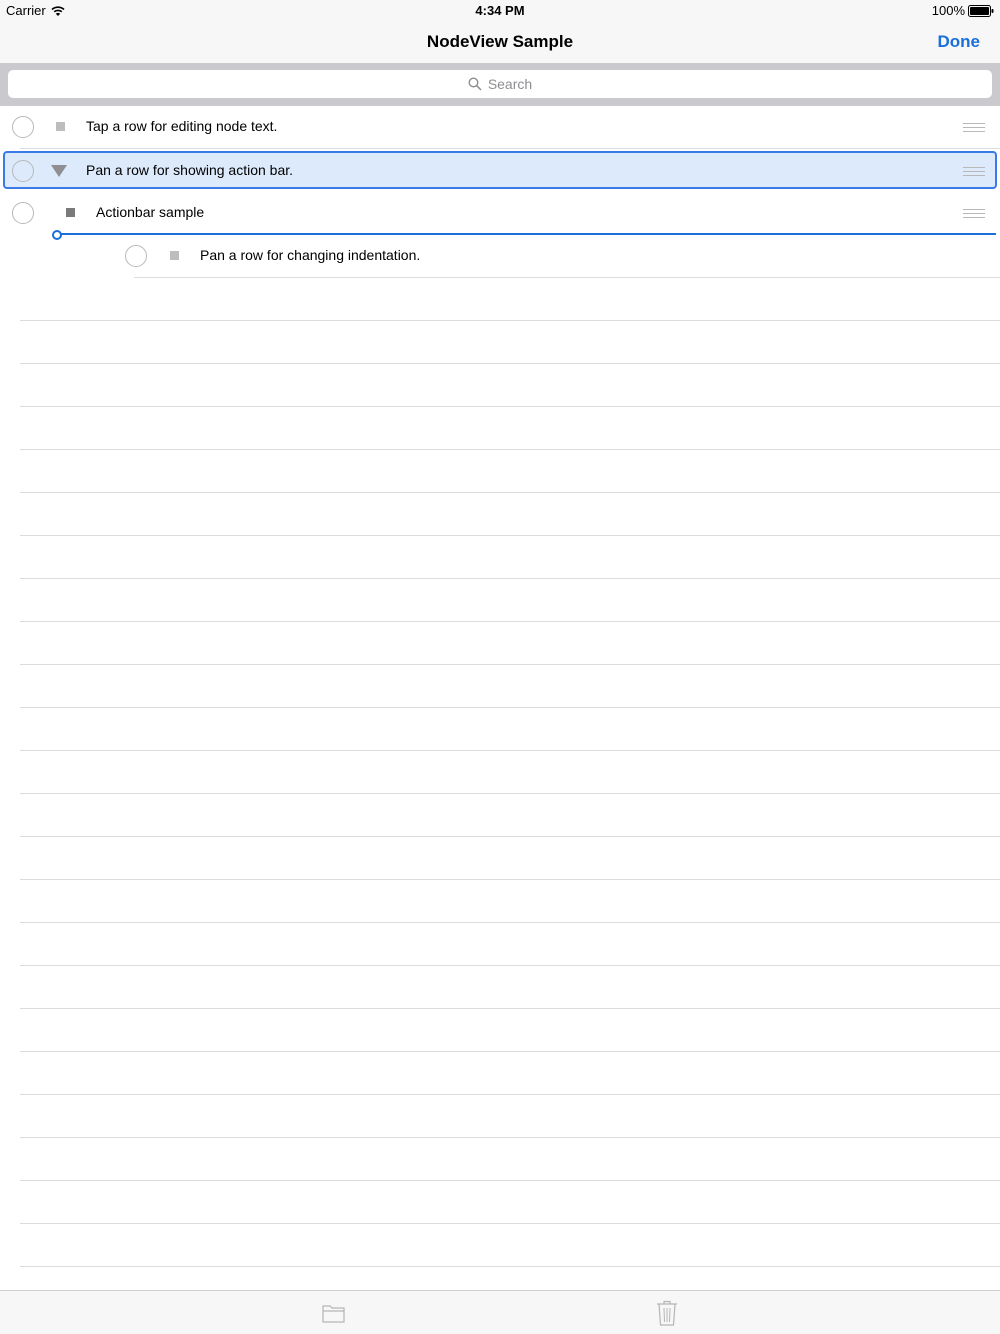 Image resolution: width=1000 pixels, height=1334 pixels. Describe the element at coordinates (190, 170) in the screenshot. I see `node-text: Pan a row for showing action bar.` at that location.